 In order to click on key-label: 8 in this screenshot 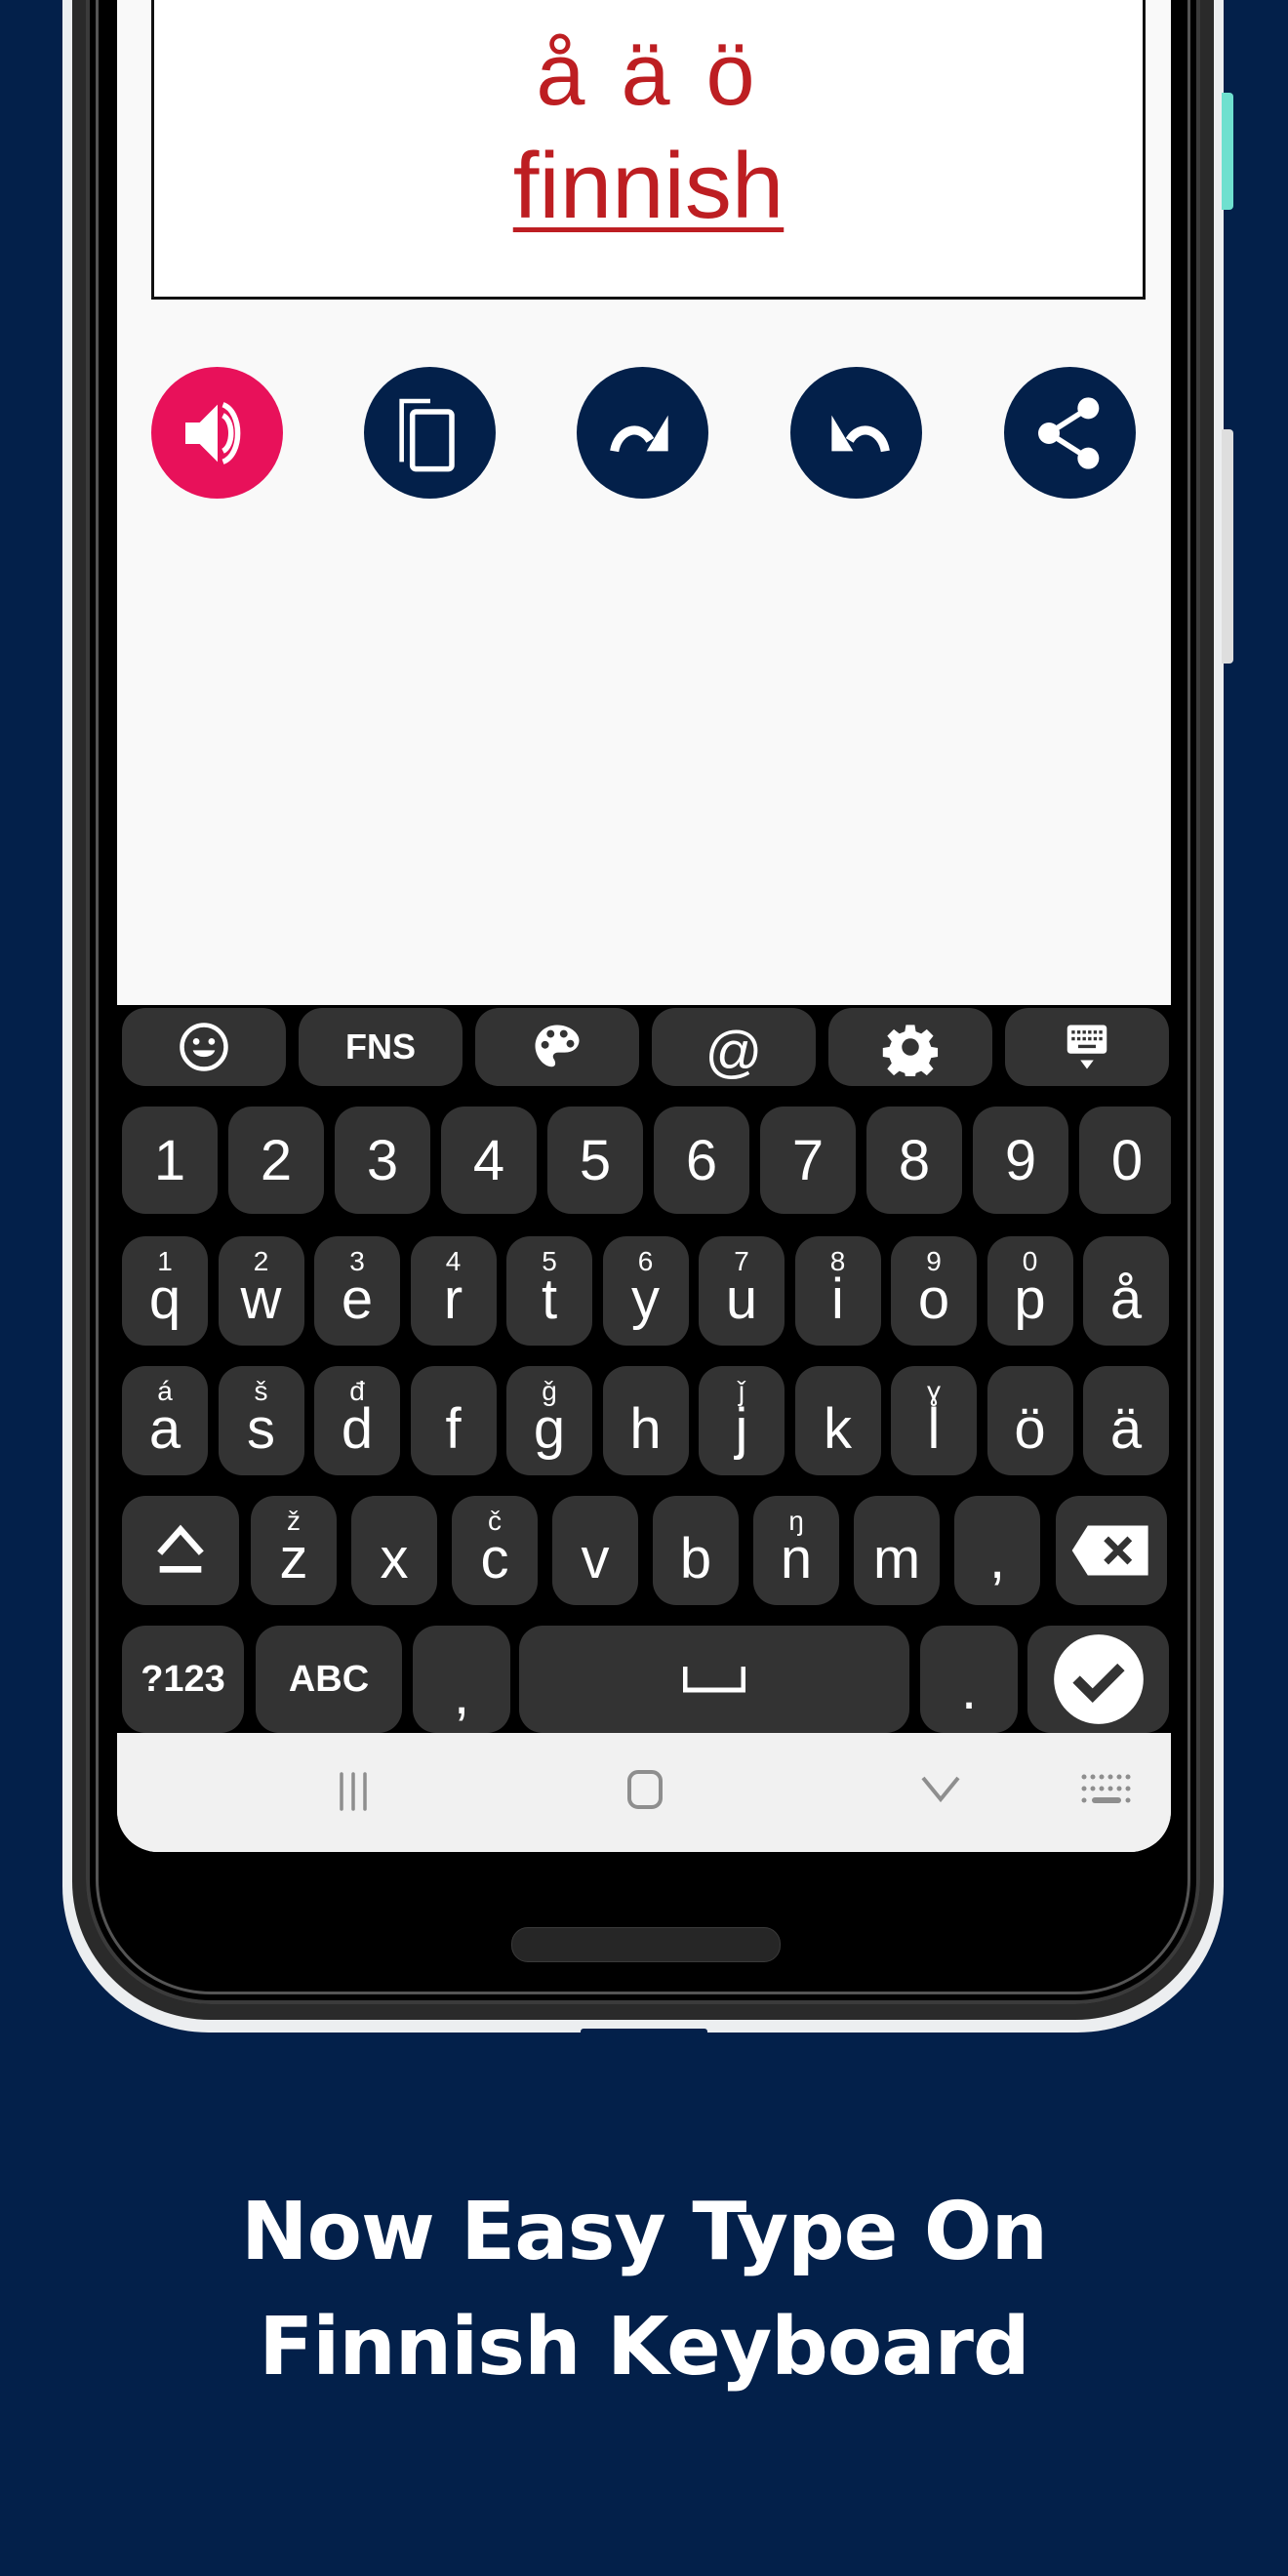, I will do `click(914, 1160)`.